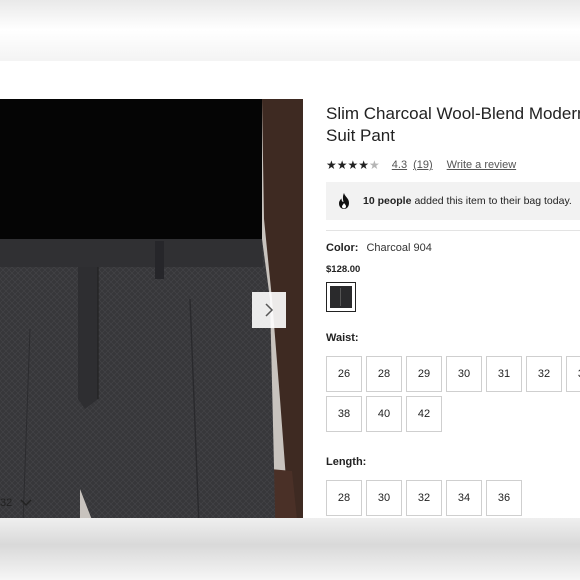 This screenshot has width=580, height=580. What do you see at coordinates (453, 113) in the screenshot?
I see `product-title-line1: Slim Charcoal Wool-Blend Modern` at bounding box center [453, 113].